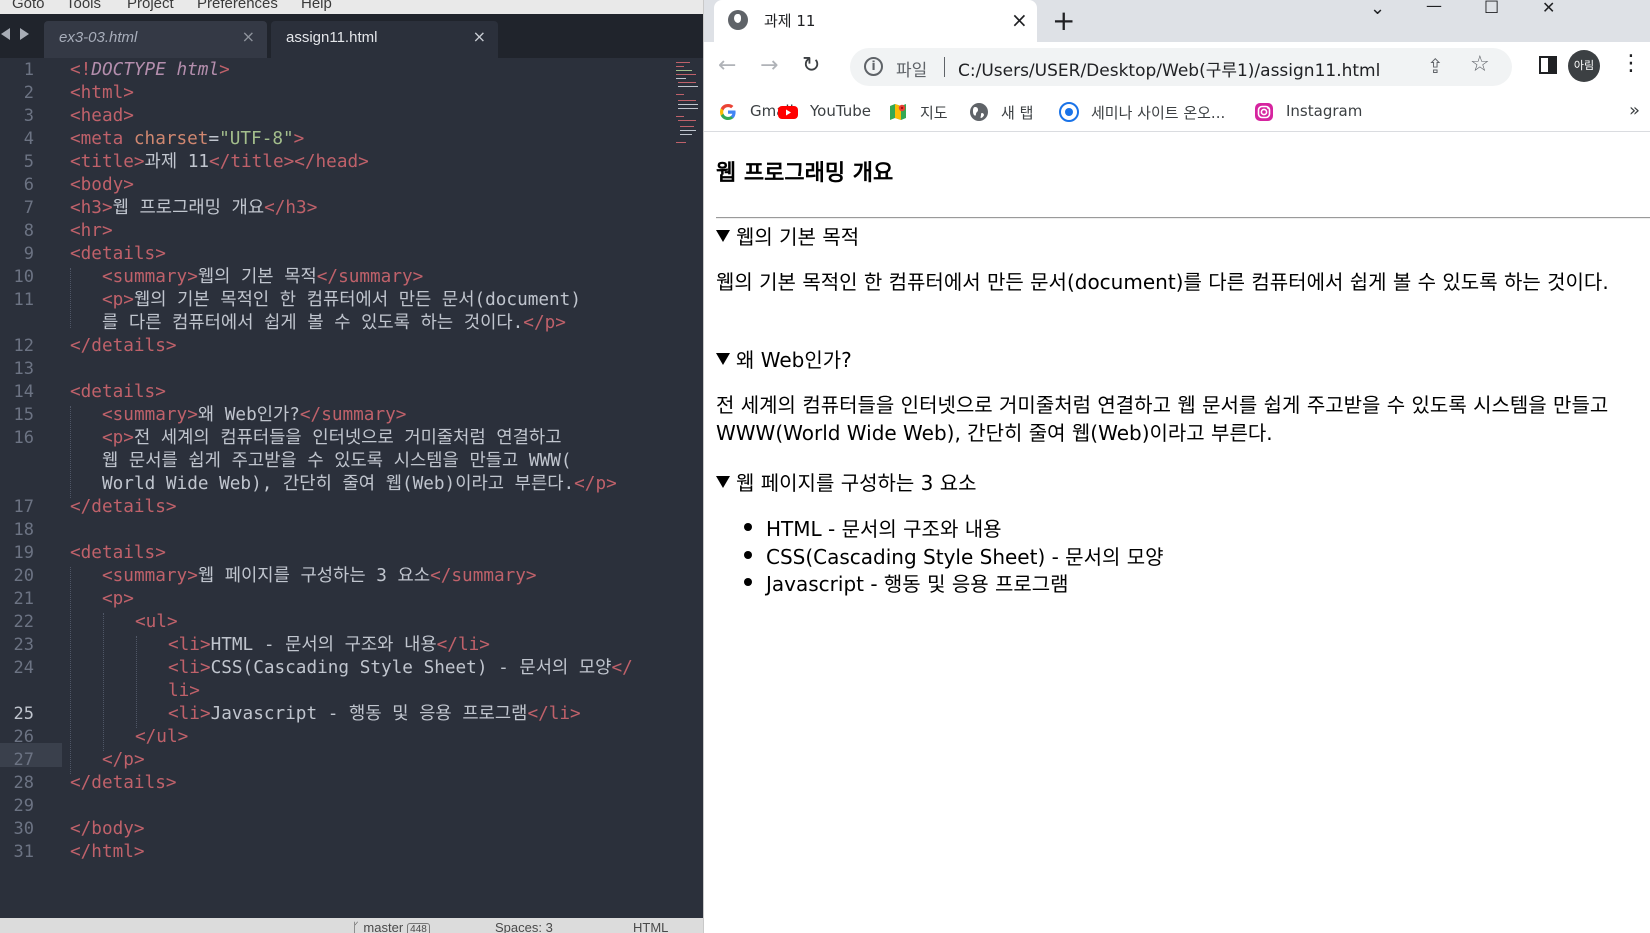 The width and height of the screenshot is (1650, 933). I want to click on details-summary-components: 웹 페이지를 구성하는 3 요소, so click(846, 481).